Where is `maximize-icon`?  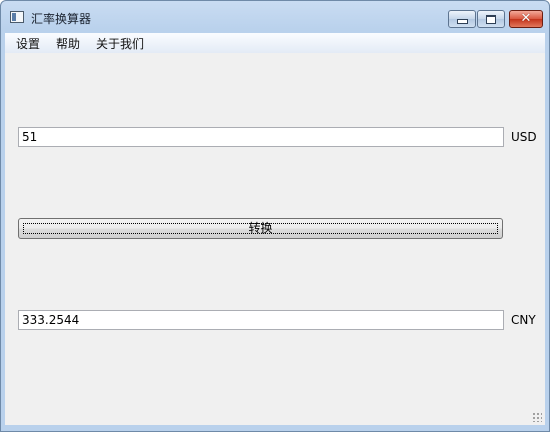 maximize-icon is located at coordinates (491, 19).